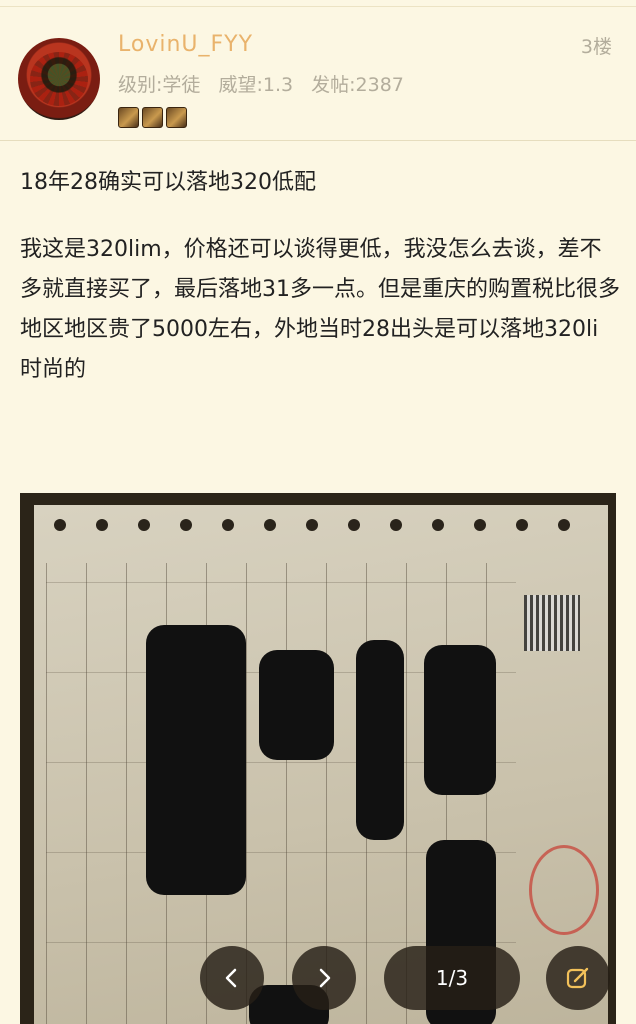 The height and width of the screenshot is (1024, 636). Describe the element at coordinates (596, 47) in the screenshot. I see `floor-number: 3楼` at that location.